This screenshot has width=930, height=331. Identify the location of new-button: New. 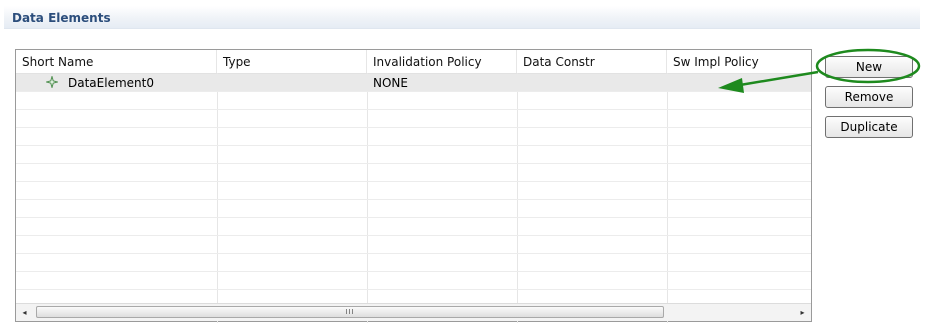
(869, 67).